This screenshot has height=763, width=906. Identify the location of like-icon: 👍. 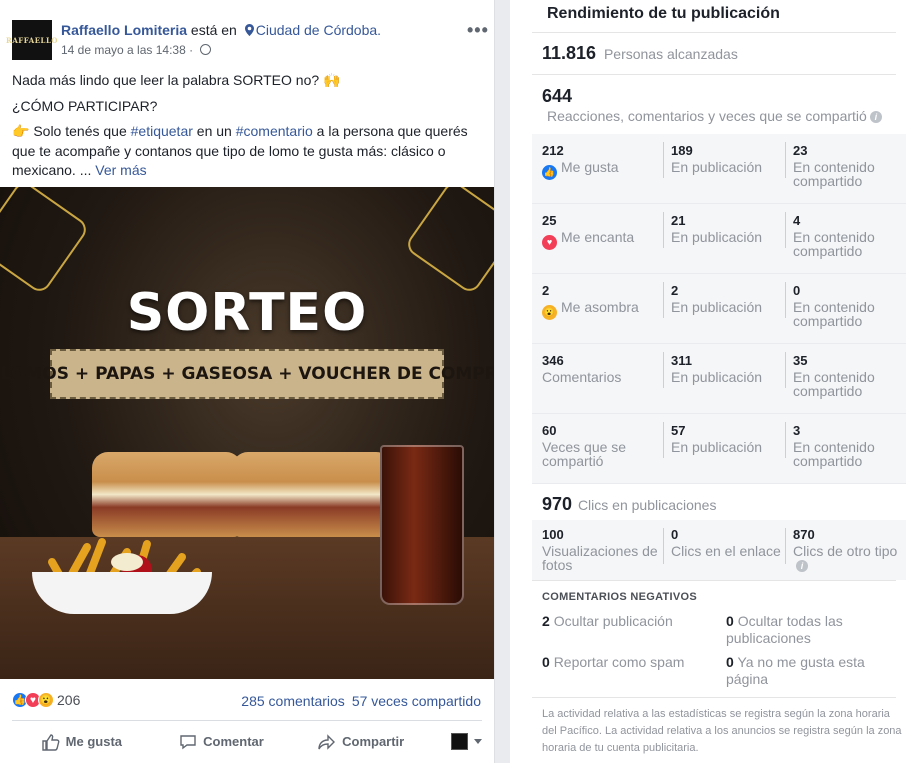
(549, 172).